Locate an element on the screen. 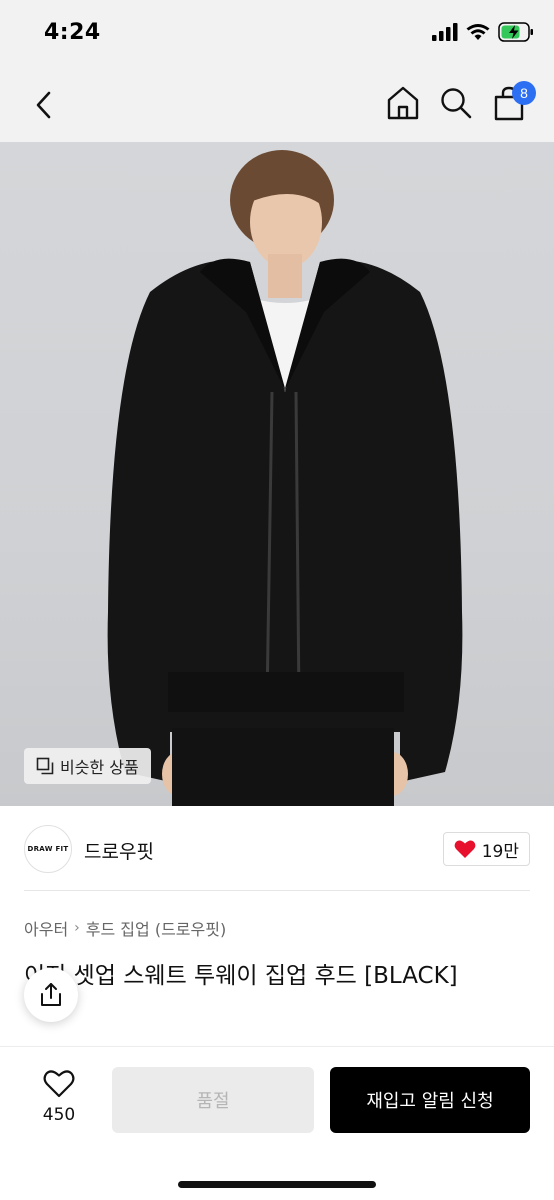 This screenshot has width=554, height=1200. product-title: 이지 셋업 스웨트 투웨이 집업 후드 [BLACK] is located at coordinates (241, 976).